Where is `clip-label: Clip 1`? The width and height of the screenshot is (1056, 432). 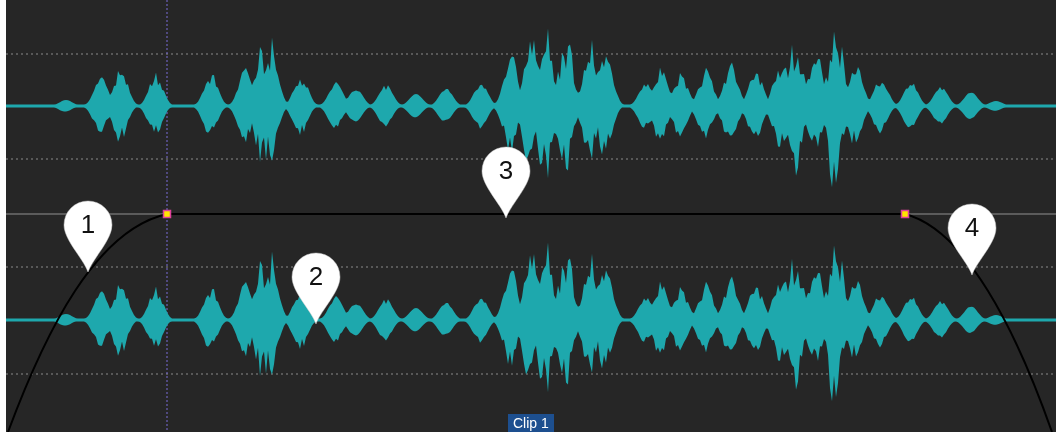
clip-label: Clip 1 is located at coordinates (531, 423).